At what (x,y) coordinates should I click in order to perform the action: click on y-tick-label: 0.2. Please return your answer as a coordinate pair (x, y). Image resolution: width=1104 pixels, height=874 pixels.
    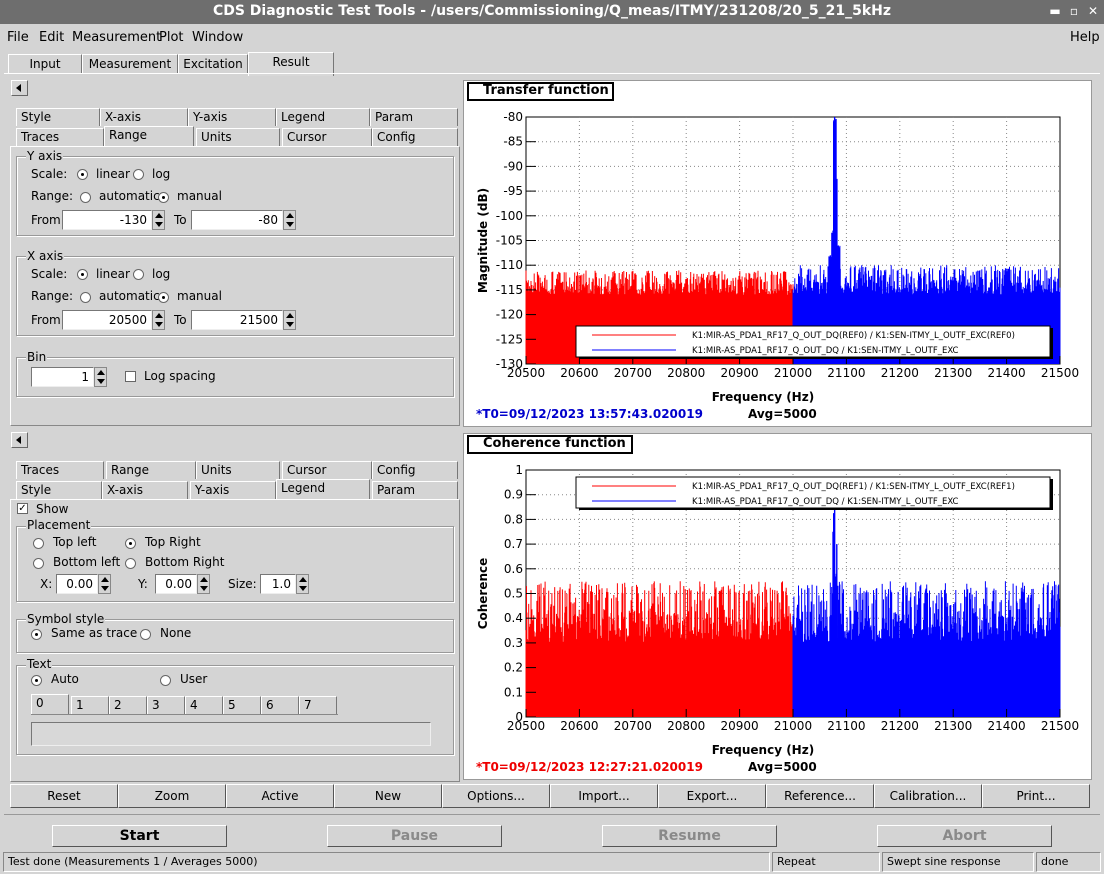
    Looking at the image, I should click on (513, 668).